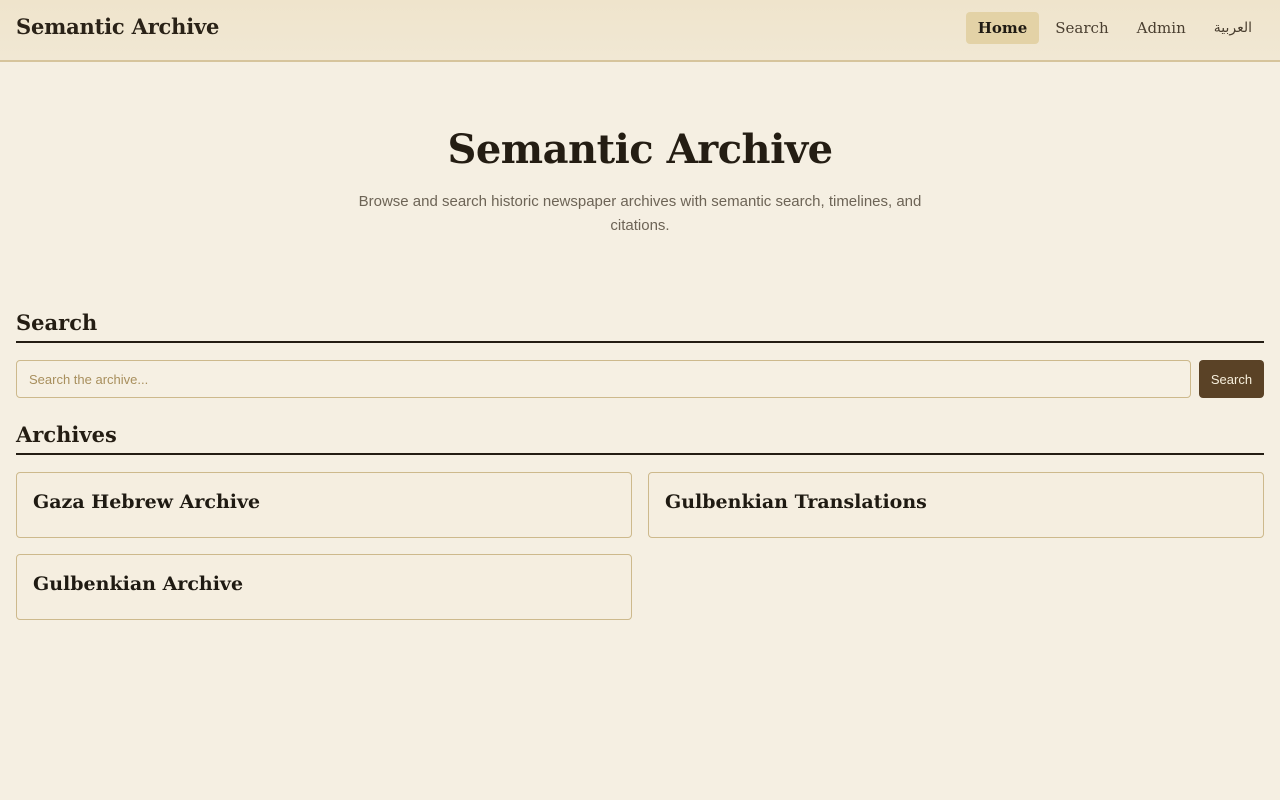 Image resolution: width=1280 pixels, height=800 pixels. Describe the element at coordinates (640, 326) in the screenshot. I see `search-section-heading: Search` at that location.